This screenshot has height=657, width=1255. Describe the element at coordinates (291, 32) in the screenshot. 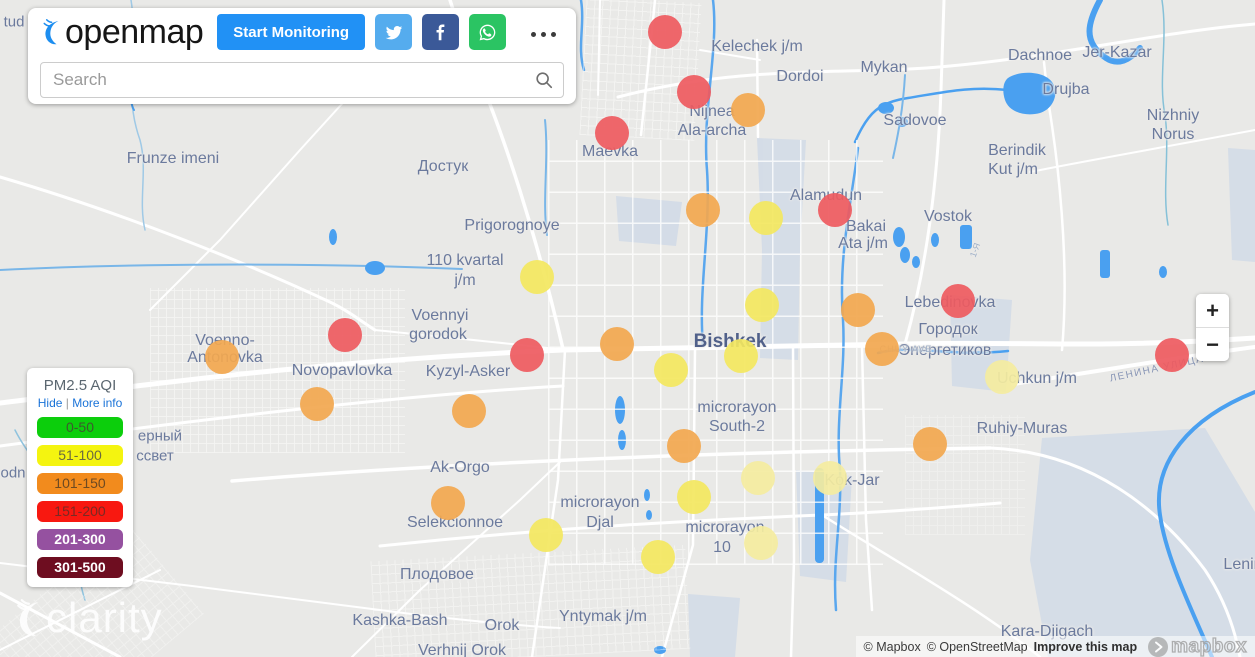

I see `start-monitoring-button: Start Monitoring` at that location.